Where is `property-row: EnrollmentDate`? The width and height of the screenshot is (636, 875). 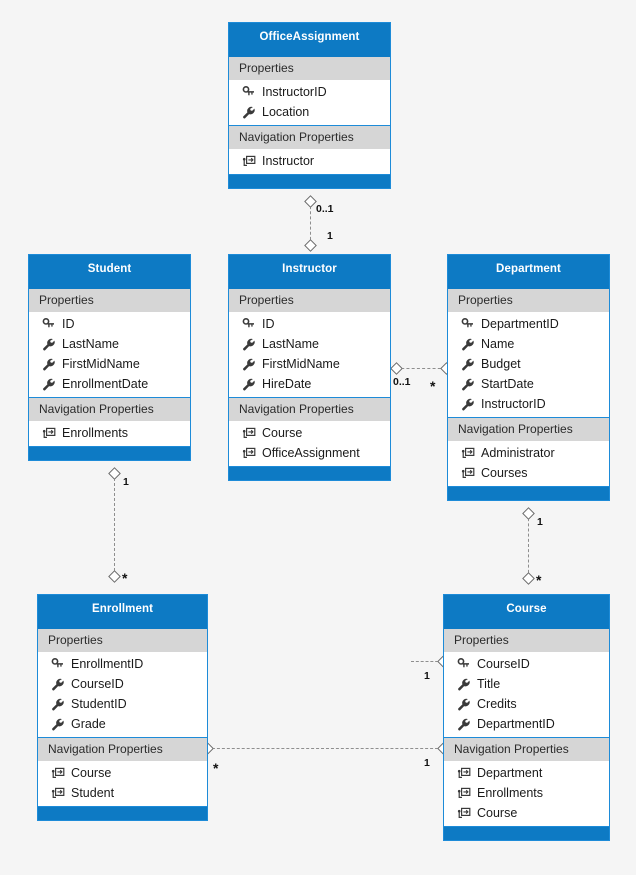 property-row: EnrollmentDate is located at coordinates (109, 384).